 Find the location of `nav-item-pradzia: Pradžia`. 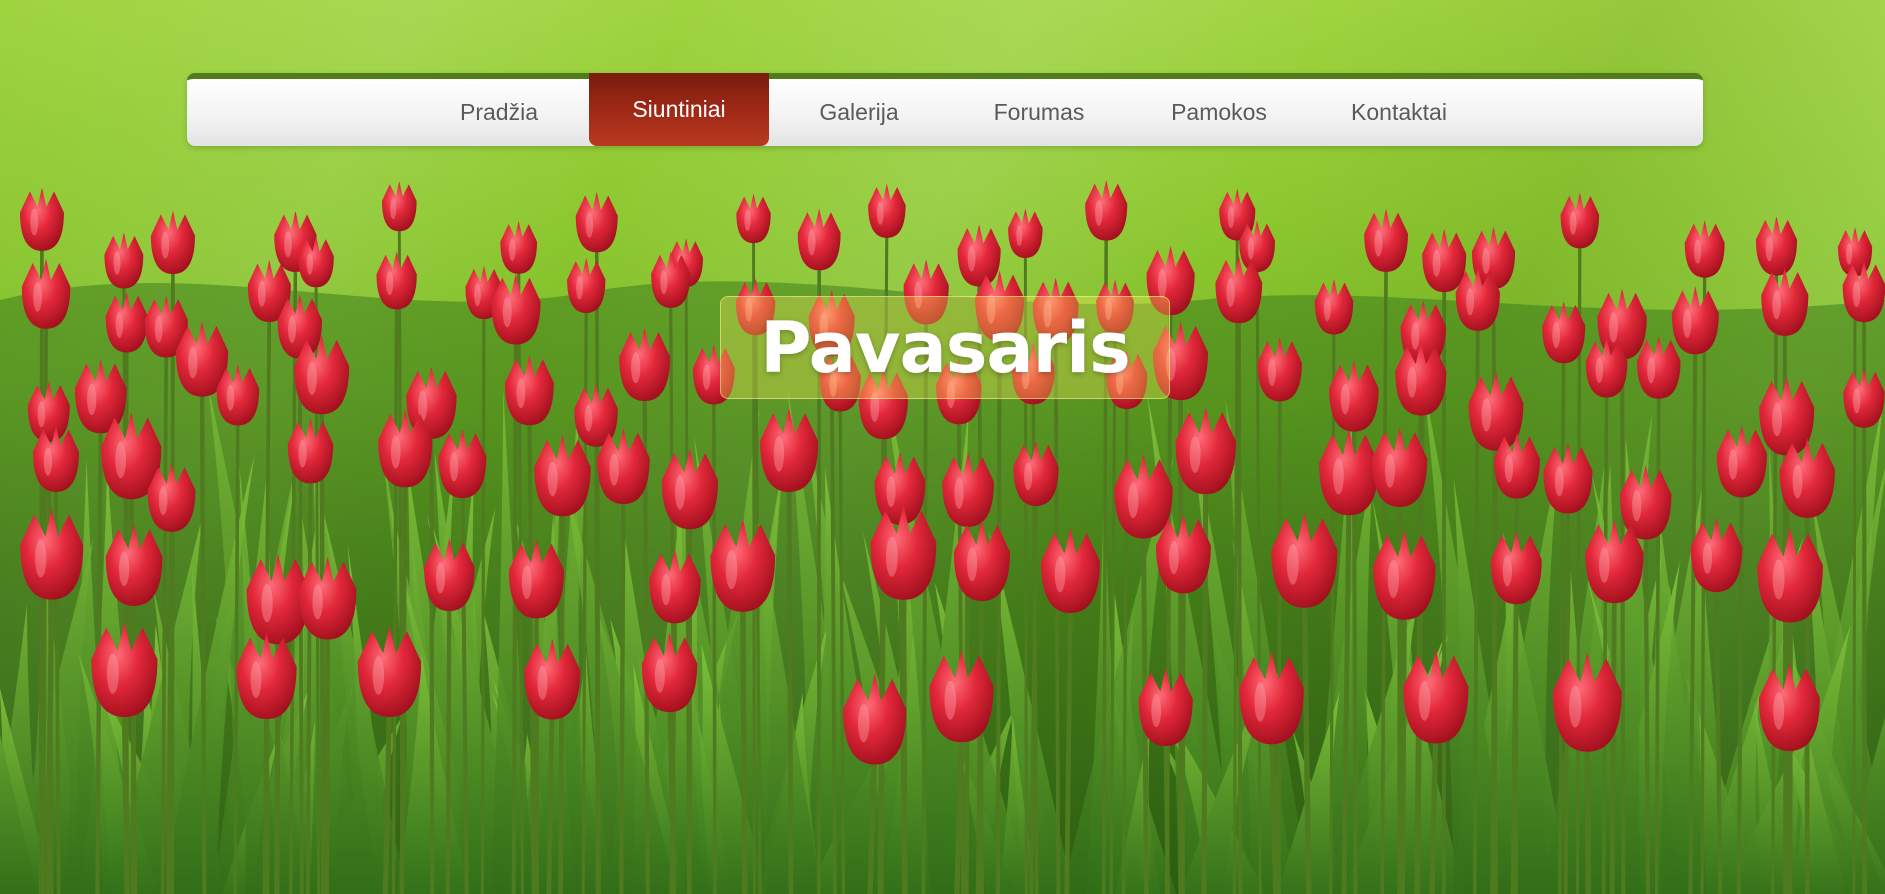

nav-item-pradzia: Pradžia is located at coordinates (499, 112).